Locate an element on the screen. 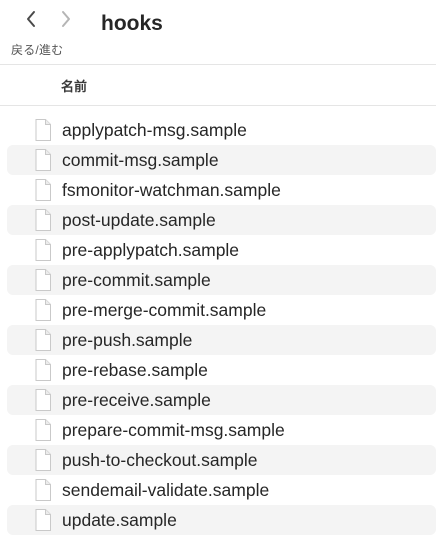 This screenshot has width=436, height=548. file-row: push-to-checkout.sample is located at coordinates (221, 460).